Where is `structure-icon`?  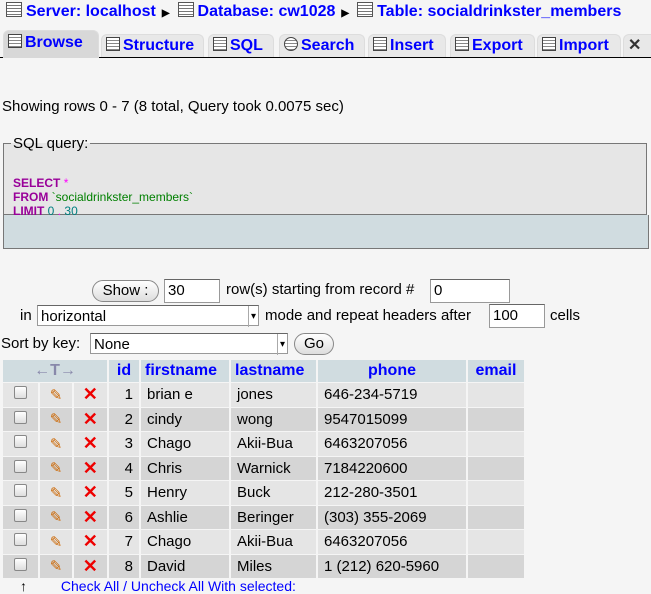
structure-icon is located at coordinates (113, 44).